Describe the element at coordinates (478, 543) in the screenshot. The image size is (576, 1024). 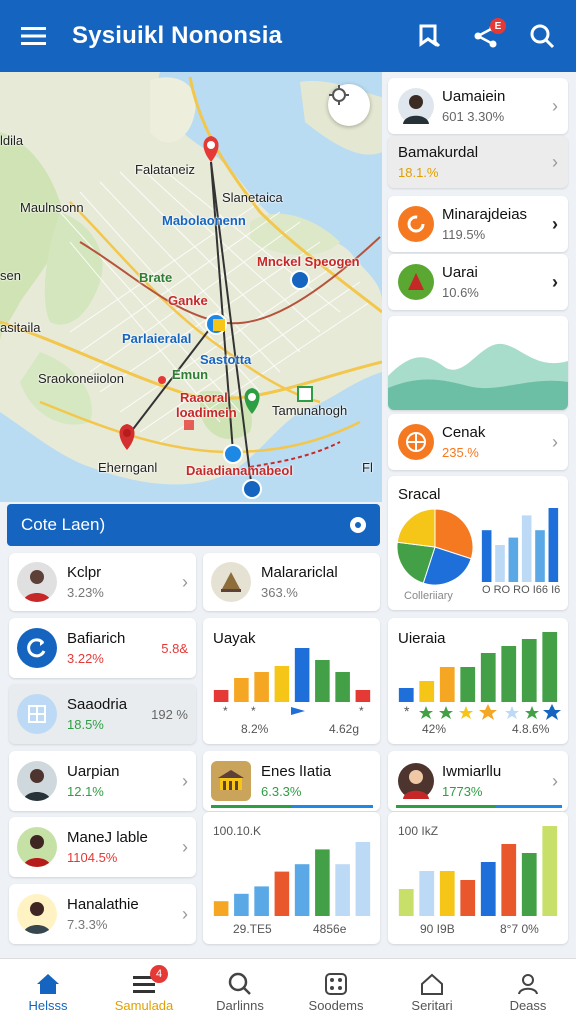
I see `stats-card: Sracal Colleriiary O RO RO I66 I6` at that location.